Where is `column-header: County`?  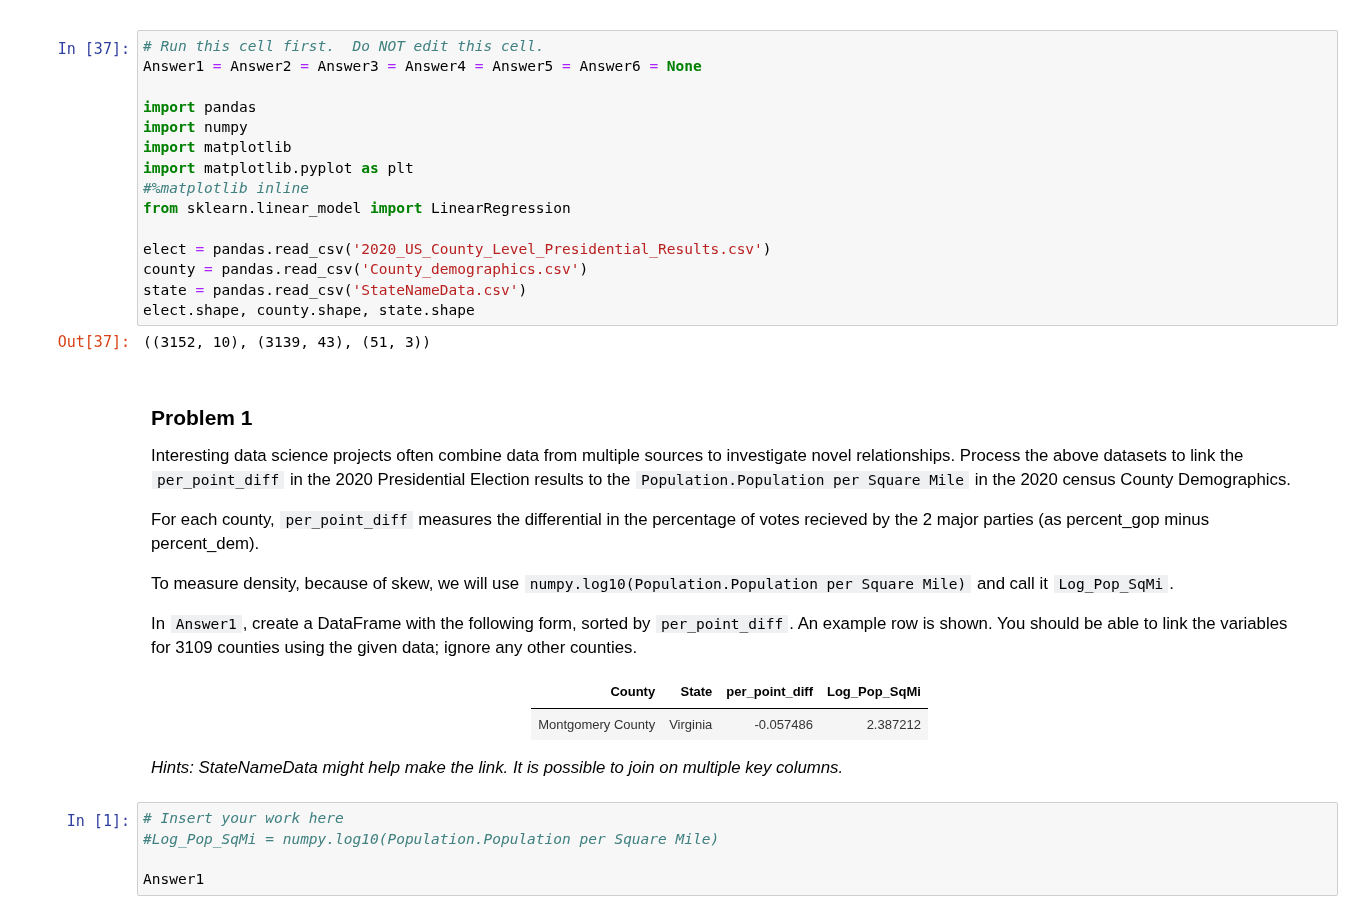
column-header: County is located at coordinates (597, 692).